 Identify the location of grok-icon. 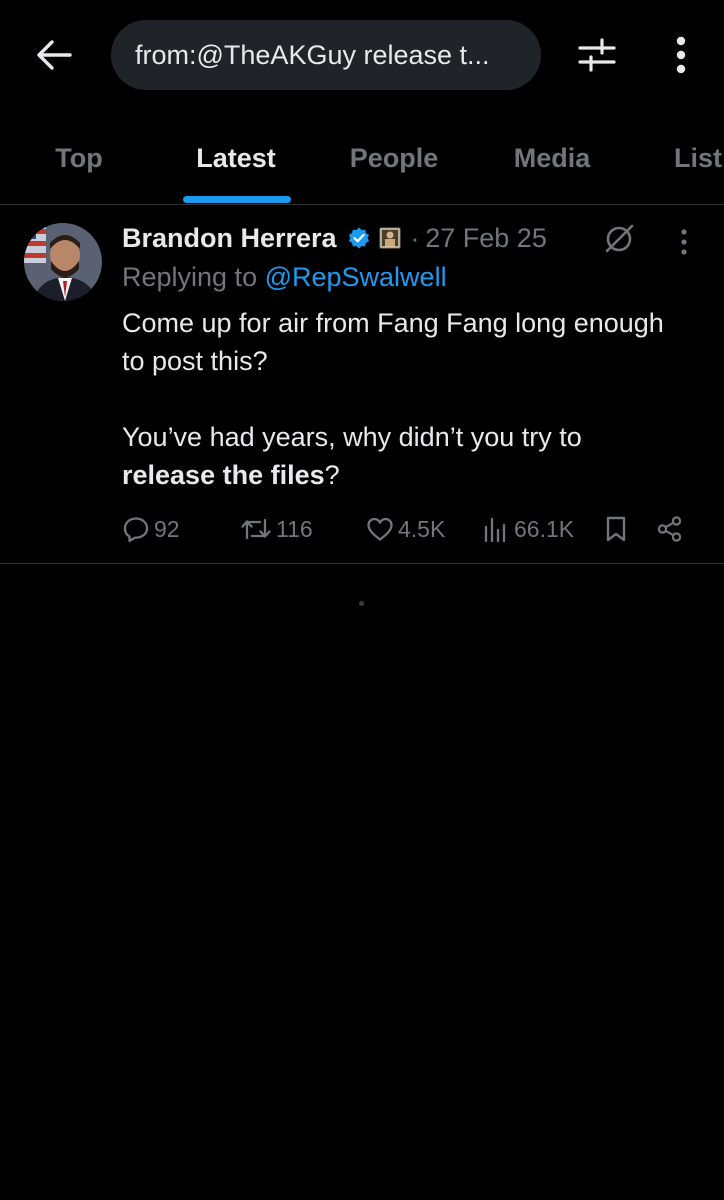
(619, 239).